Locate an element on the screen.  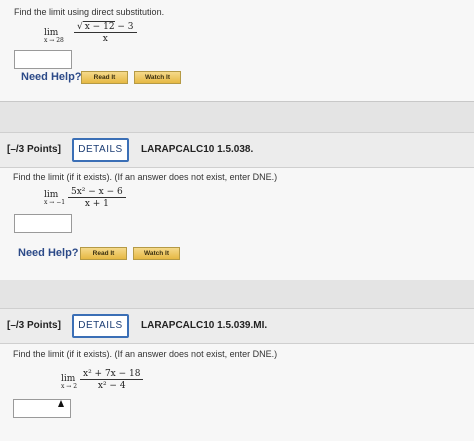
q3-problem-code: LARAPCALC10 1.5.039.MI. is located at coordinates (204, 325).